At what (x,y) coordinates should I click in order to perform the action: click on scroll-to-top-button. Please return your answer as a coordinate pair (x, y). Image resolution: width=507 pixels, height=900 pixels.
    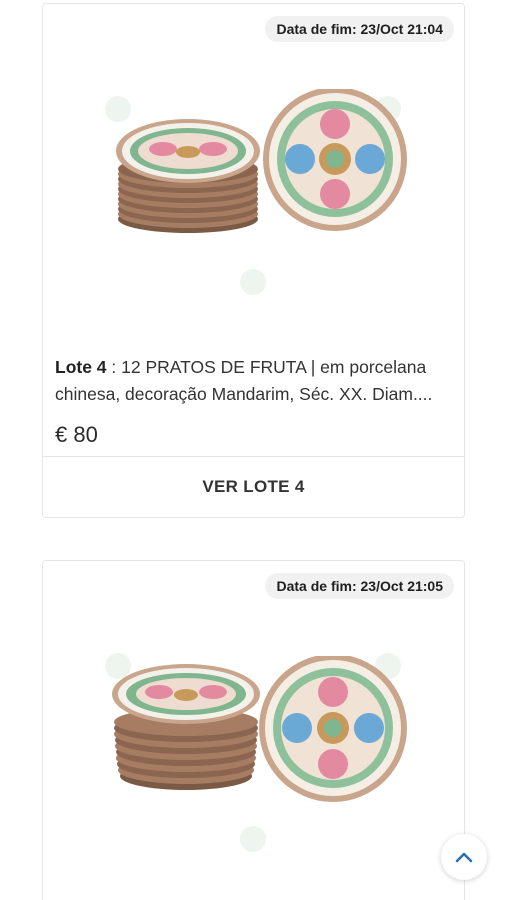
    Looking at the image, I should click on (464, 857).